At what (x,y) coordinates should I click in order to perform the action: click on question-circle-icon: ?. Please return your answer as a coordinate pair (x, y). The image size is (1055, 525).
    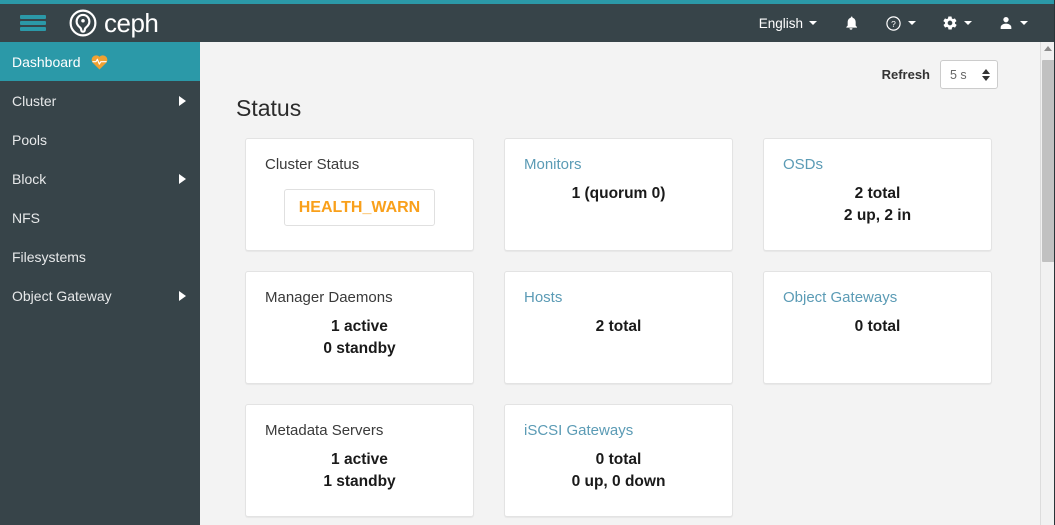
    Looking at the image, I should click on (893, 23).